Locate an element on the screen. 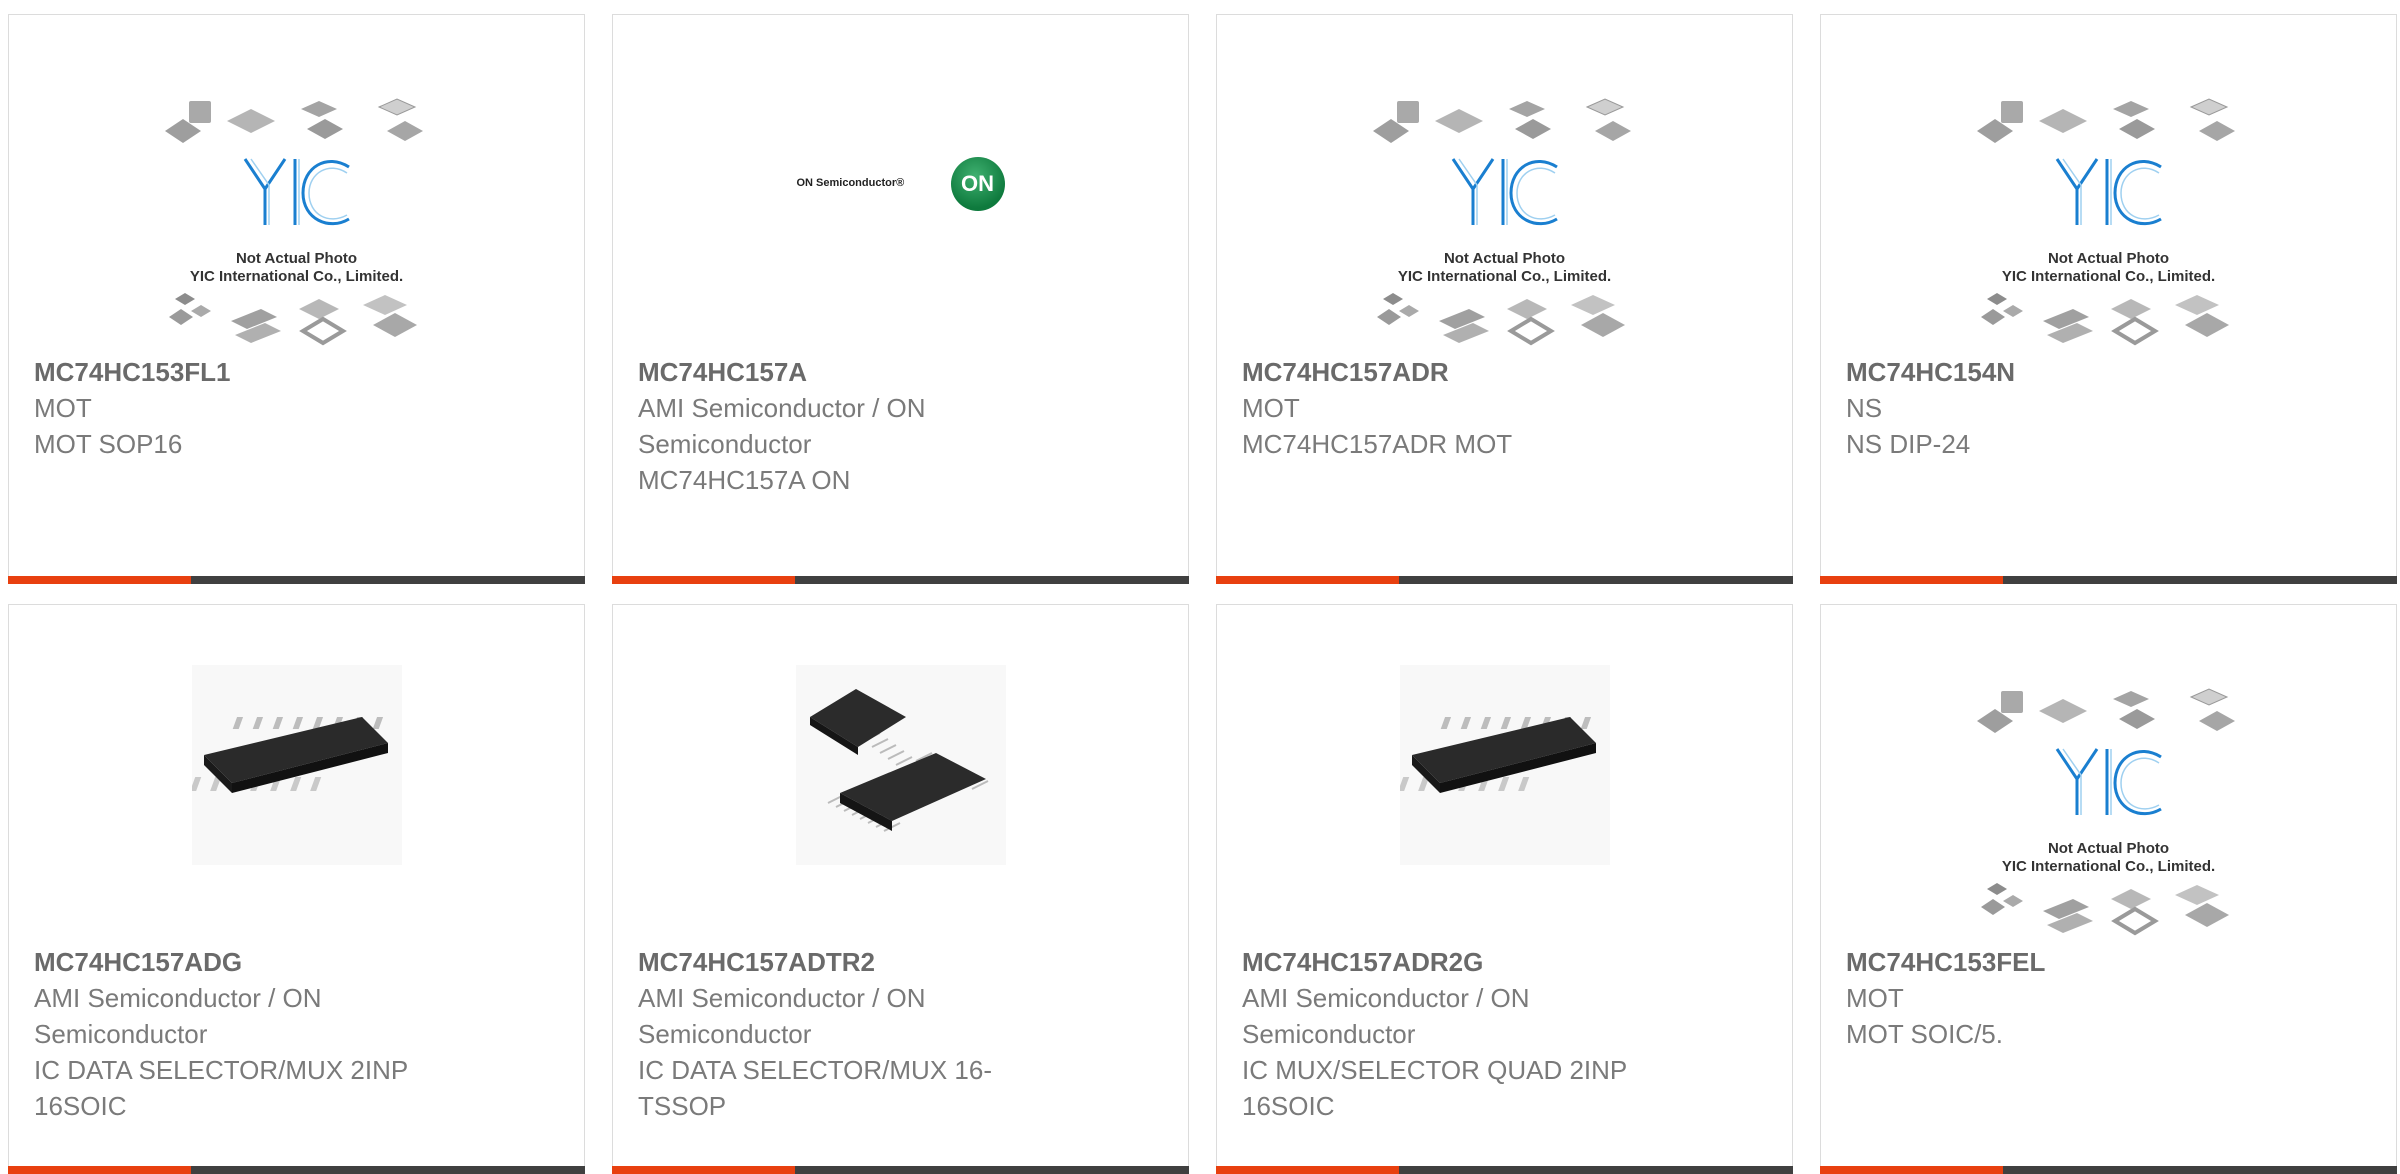 This screenshot has height=1174, width=2400. product-info: MC74HC153FEL MOT MOT SOIC/5. is located at coordinates (2108, 998).